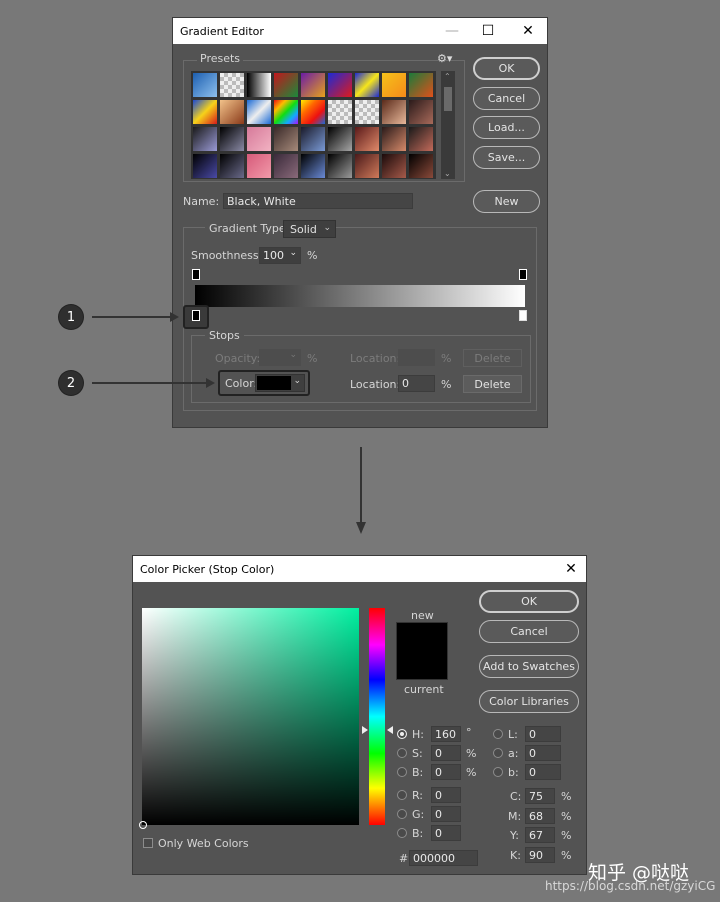 This screenshot has width=720, height=902. I want to click on m-input: 68, so click(540, 816).